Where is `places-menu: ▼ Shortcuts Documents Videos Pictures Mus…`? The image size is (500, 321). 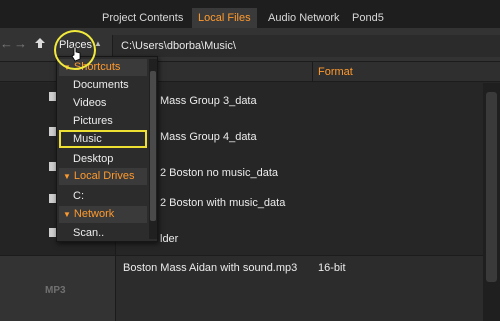 places-menu: ▼ Shortcuts Documents Videos Pictures Mus… is located at coordinates (107, 149).